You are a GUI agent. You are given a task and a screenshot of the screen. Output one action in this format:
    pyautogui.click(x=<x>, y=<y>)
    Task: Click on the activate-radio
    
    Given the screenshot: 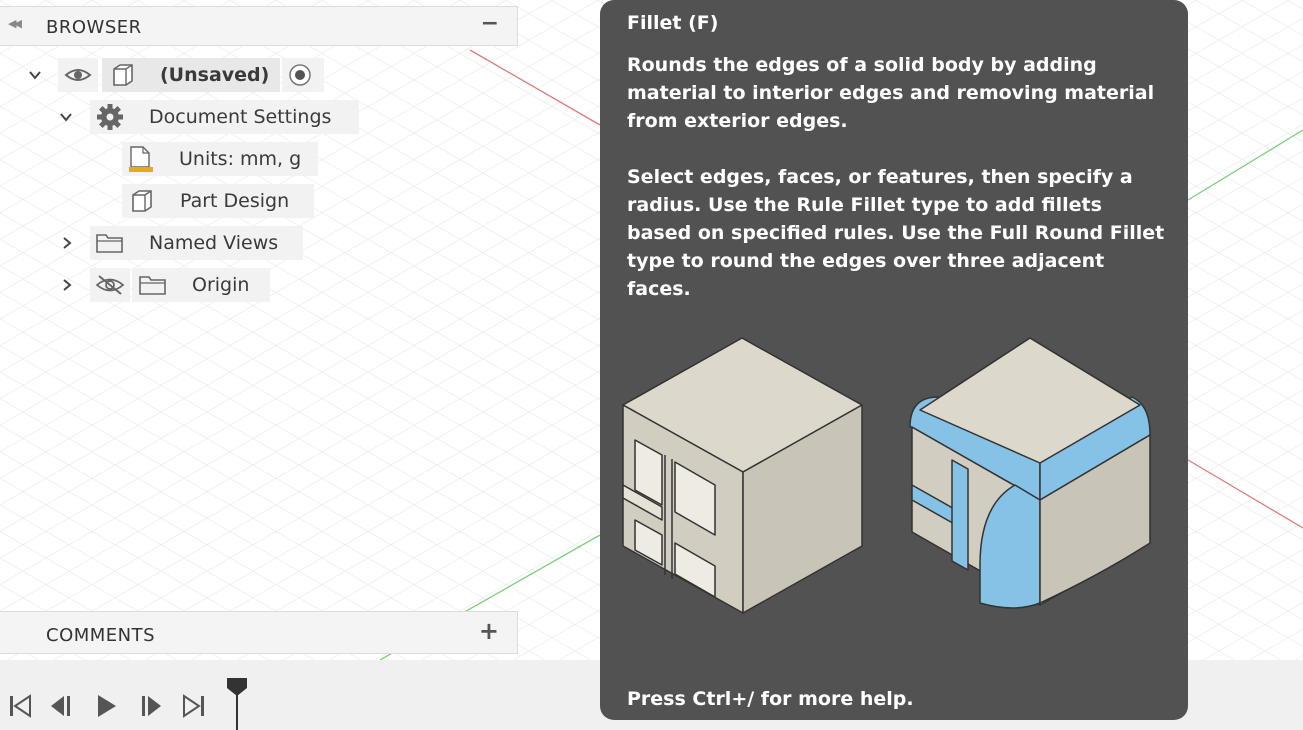 What is the action you would take?
    pyautogui.click(x=303, y=75)
    